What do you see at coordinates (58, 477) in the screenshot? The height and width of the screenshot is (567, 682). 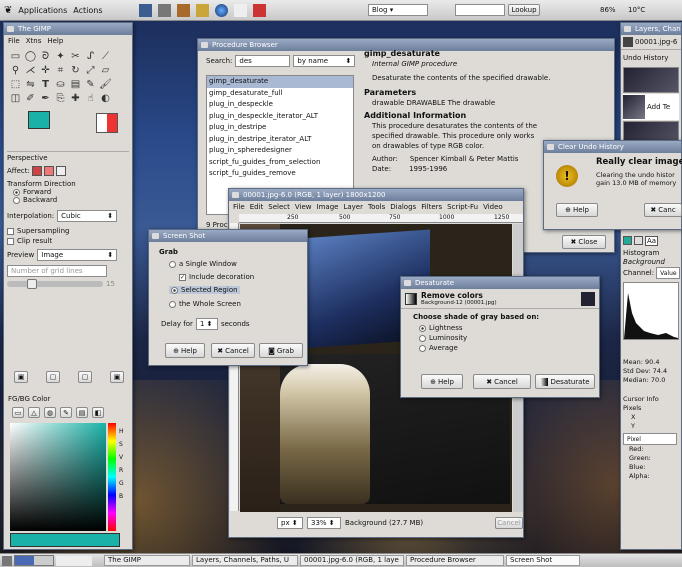 I see `color-area` at bounding box center [58, 477].